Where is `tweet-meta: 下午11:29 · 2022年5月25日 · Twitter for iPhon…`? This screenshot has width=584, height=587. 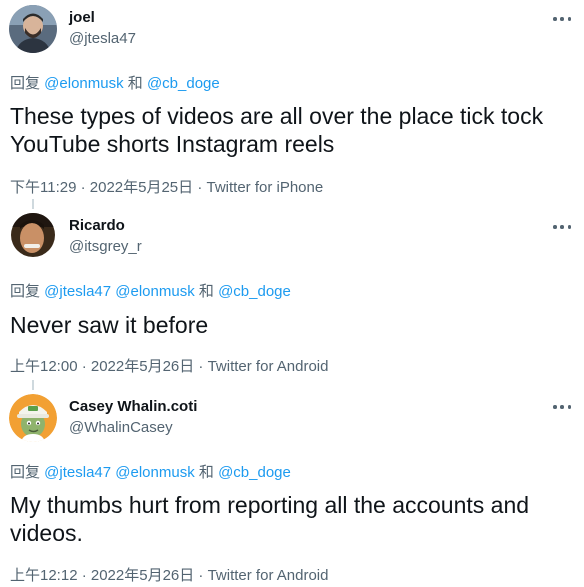 tweet-meta: 下午11:29 · 2022年5月25日 · Twitter for iPhon… is located at coordinates (166, 186).